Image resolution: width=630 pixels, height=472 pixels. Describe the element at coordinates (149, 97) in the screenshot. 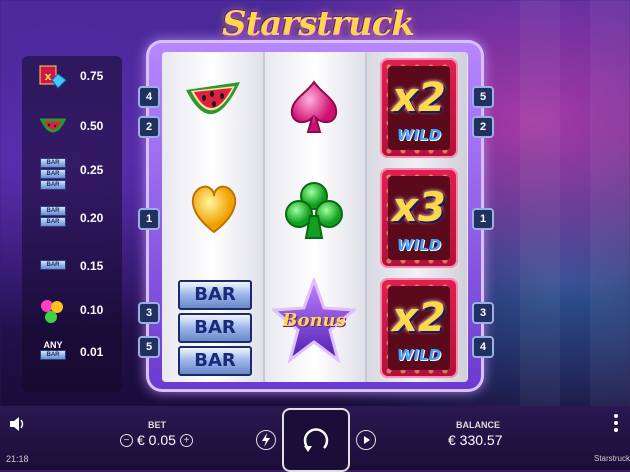

I see `payline-marker-left: 4` at that location.